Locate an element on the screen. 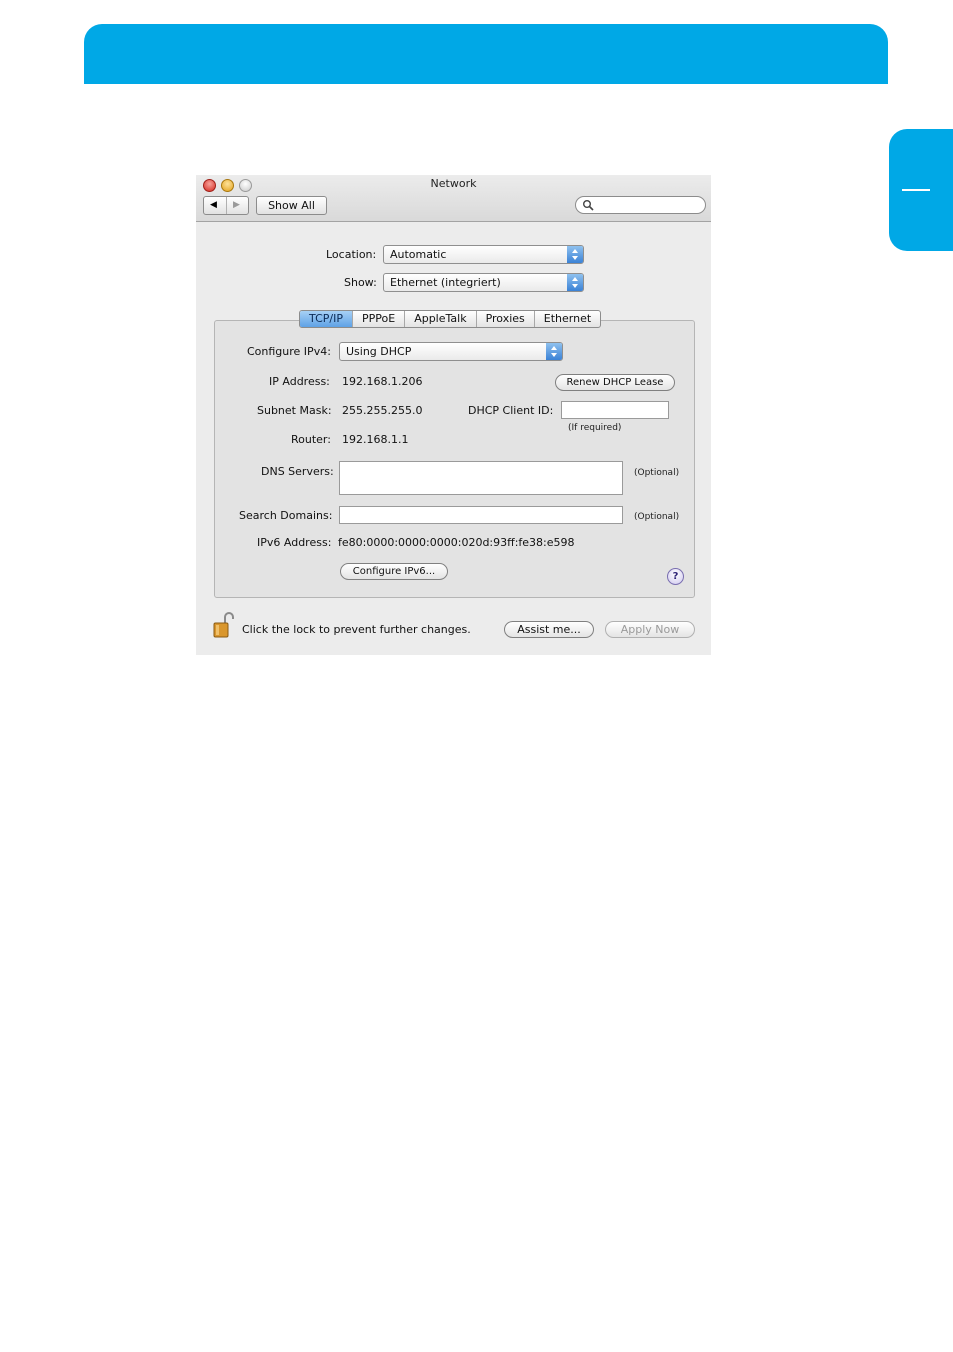 The height and width of the screenshot is (1352, 953). dns-servers-field is located at coordinates (481, 478).